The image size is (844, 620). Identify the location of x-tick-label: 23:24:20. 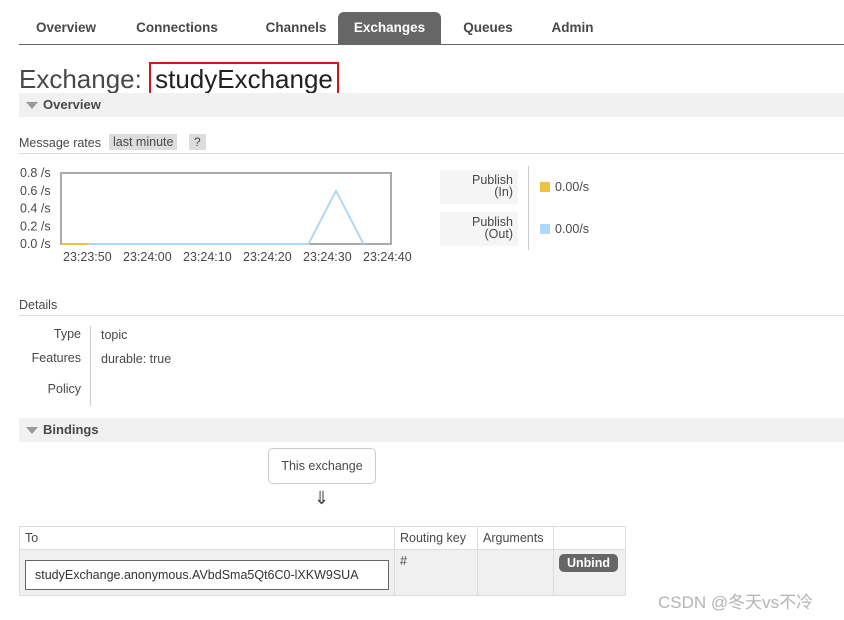
(267, 257).